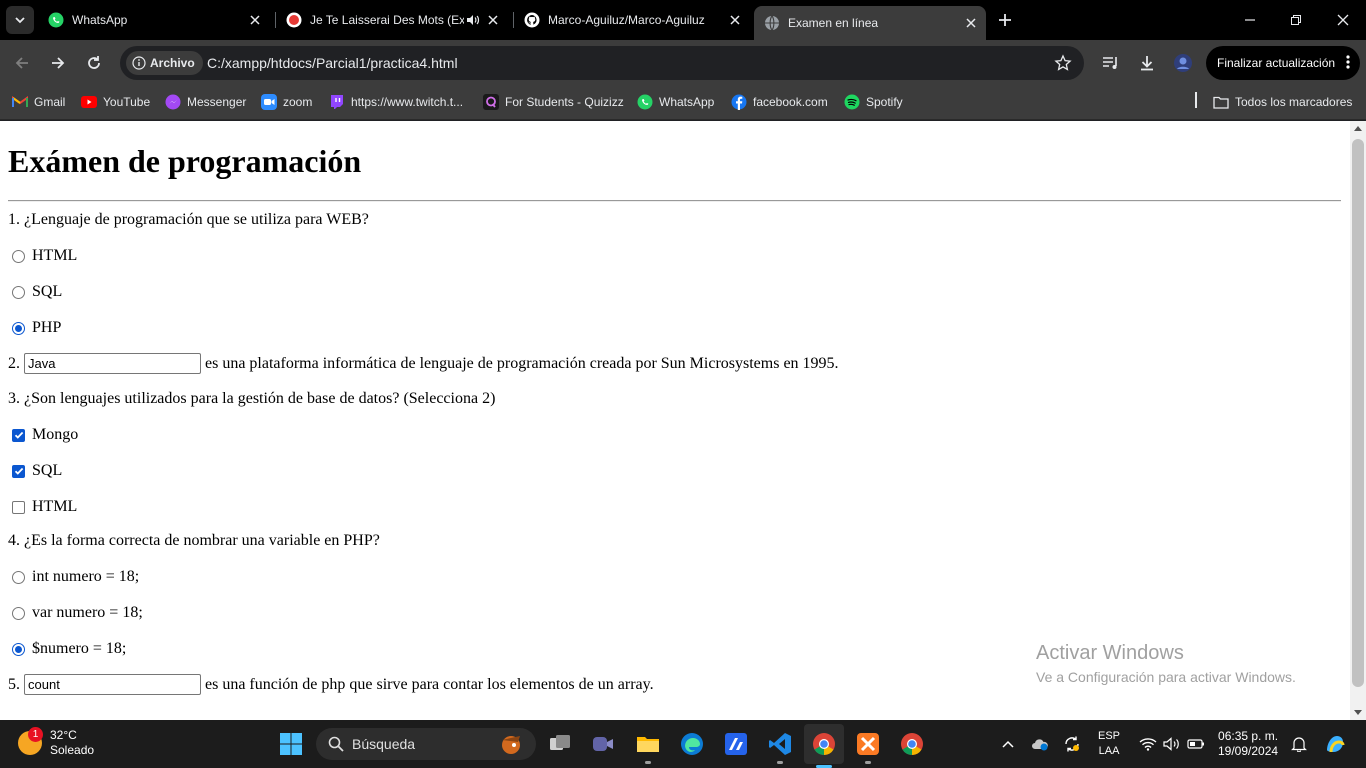 This screenshot has width=1366, height=768. What do you see at coordinates (868, 746) in the screenshot?
I see `xampp-button` at bounding box center [868, 746].